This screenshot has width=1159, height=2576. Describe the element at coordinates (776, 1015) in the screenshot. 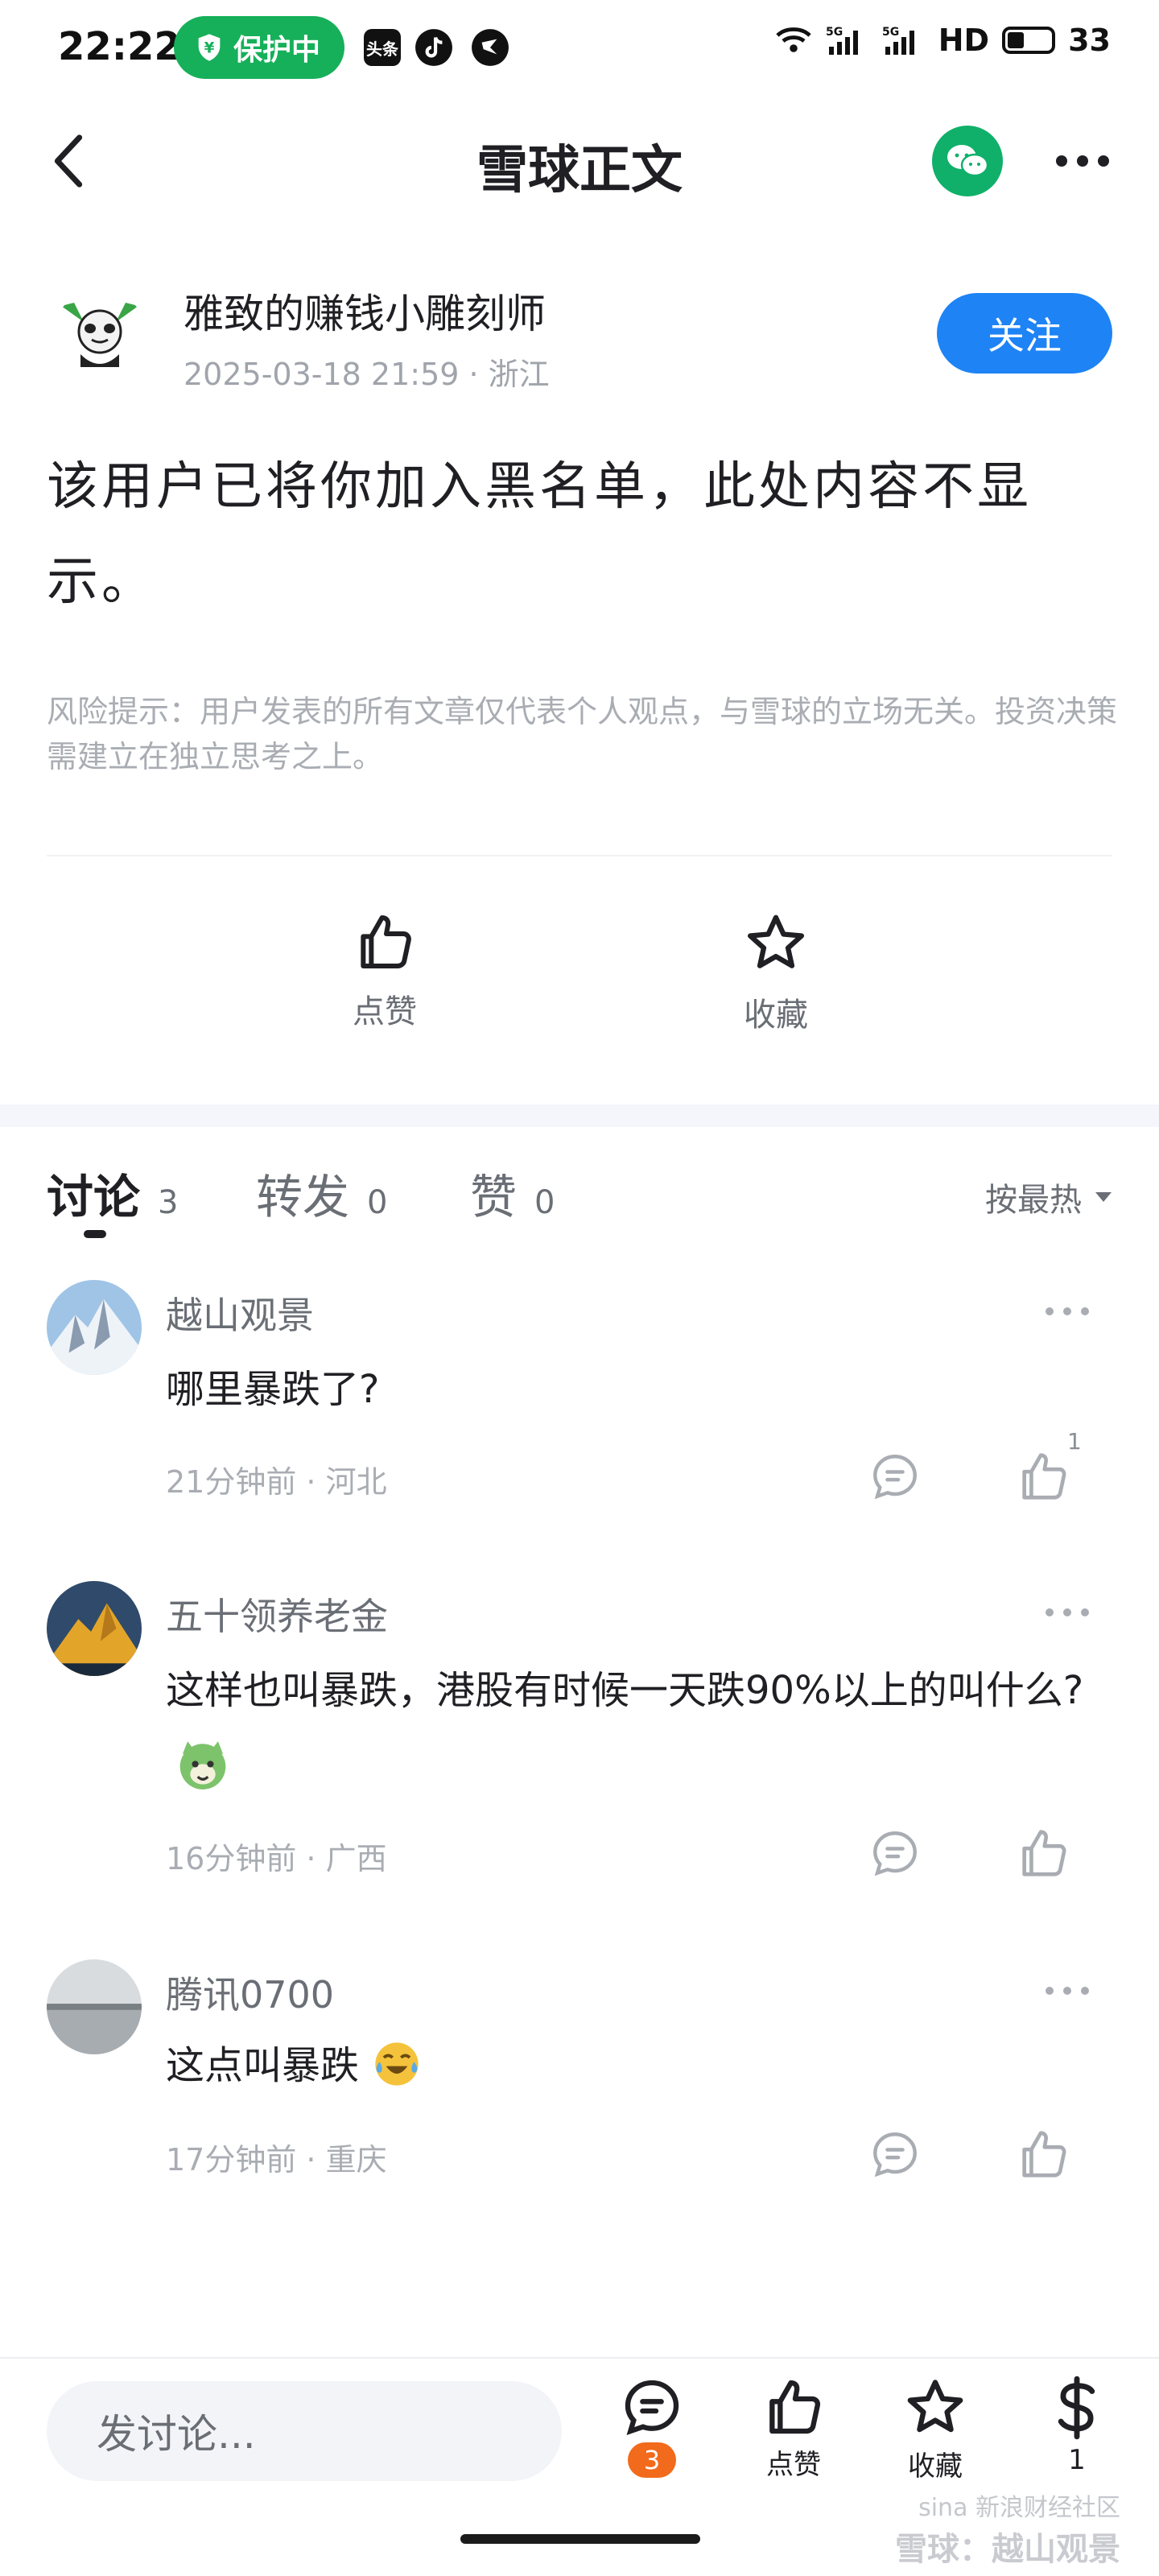

I see `post-favorite-label: 收藏` at that location.